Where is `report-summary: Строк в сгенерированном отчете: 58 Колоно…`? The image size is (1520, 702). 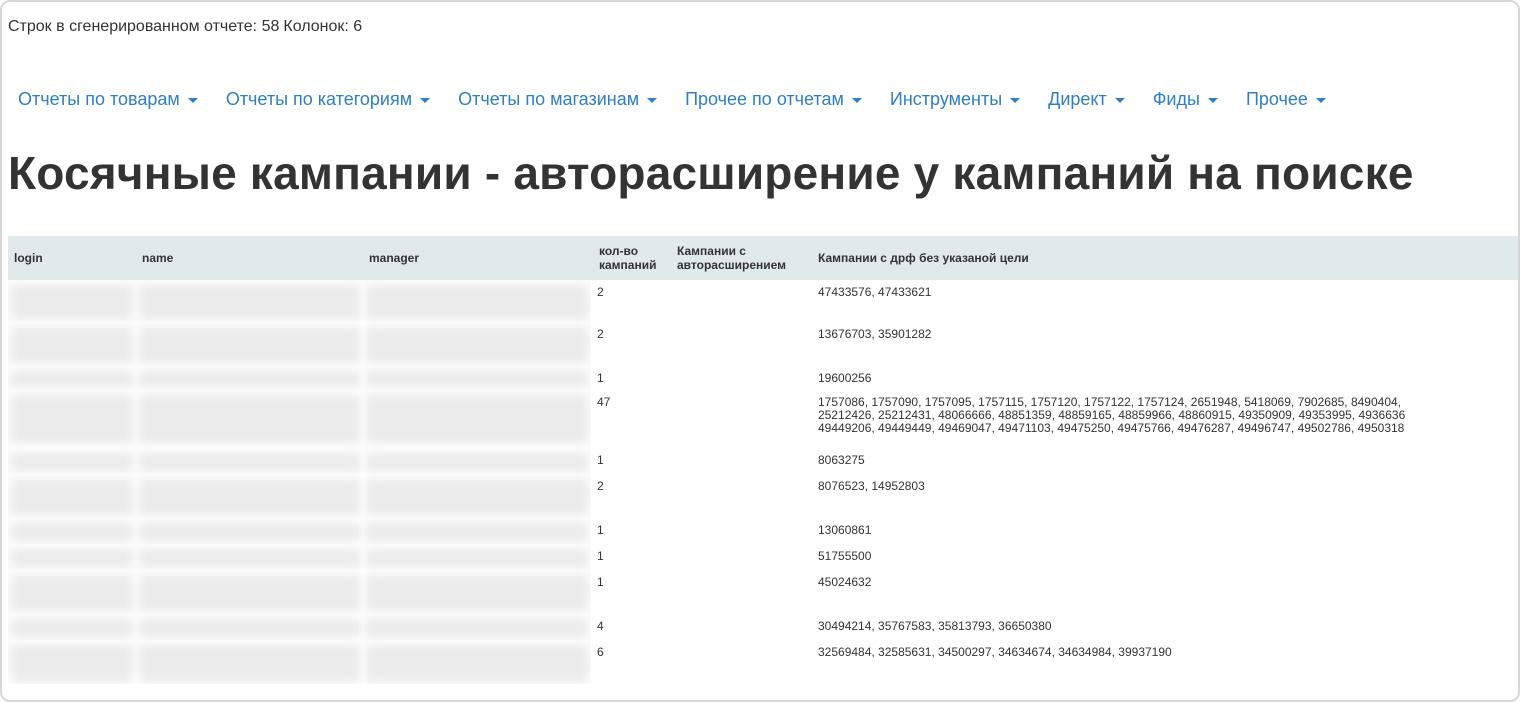 report-summary: Строк в сгенерированном отчете: 58 Колоно… is located at coordinates (187, 27).